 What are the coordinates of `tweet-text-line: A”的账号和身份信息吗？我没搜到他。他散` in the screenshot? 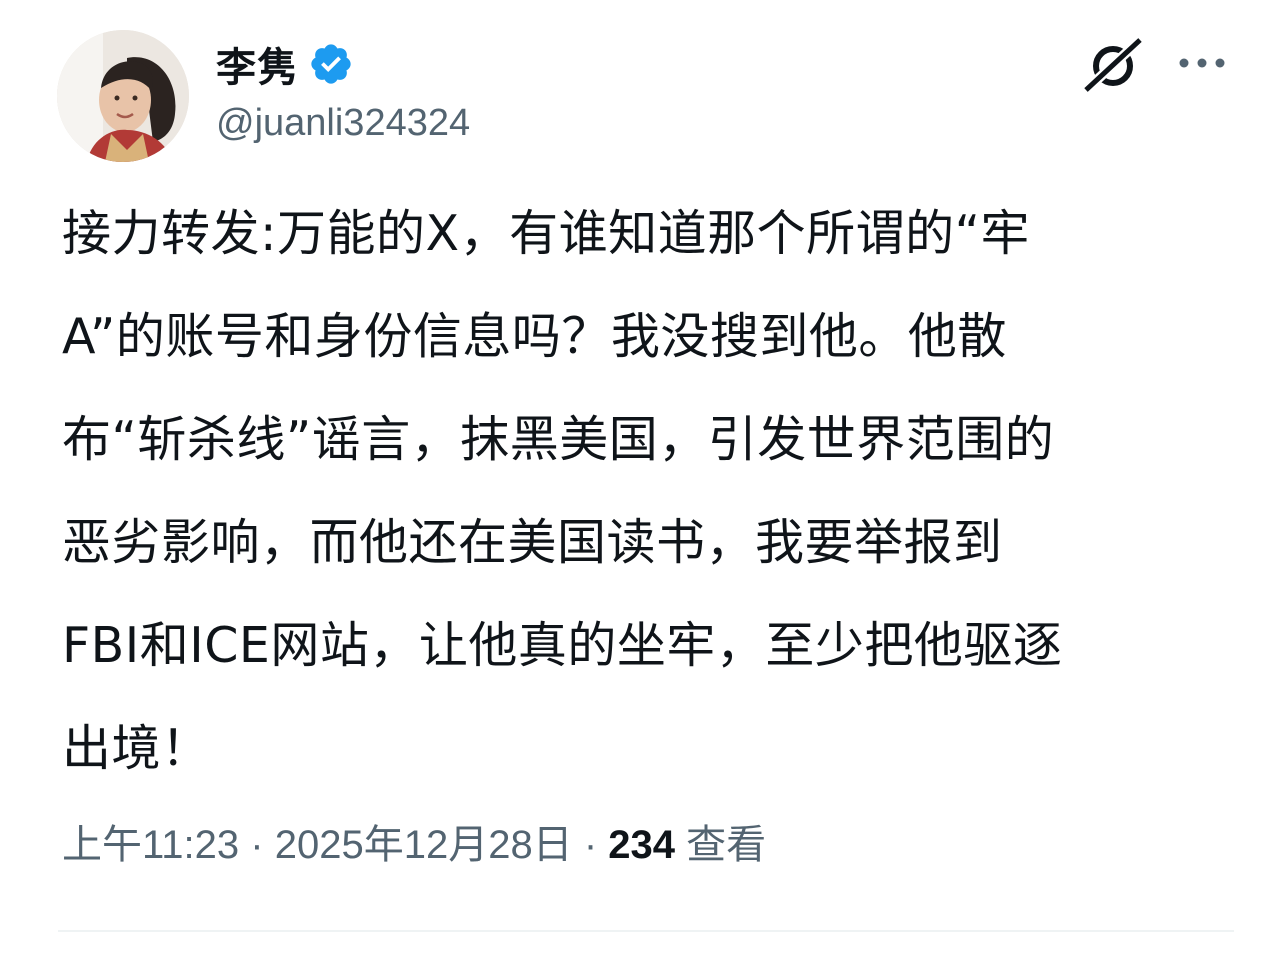 It's located at (534, 336).